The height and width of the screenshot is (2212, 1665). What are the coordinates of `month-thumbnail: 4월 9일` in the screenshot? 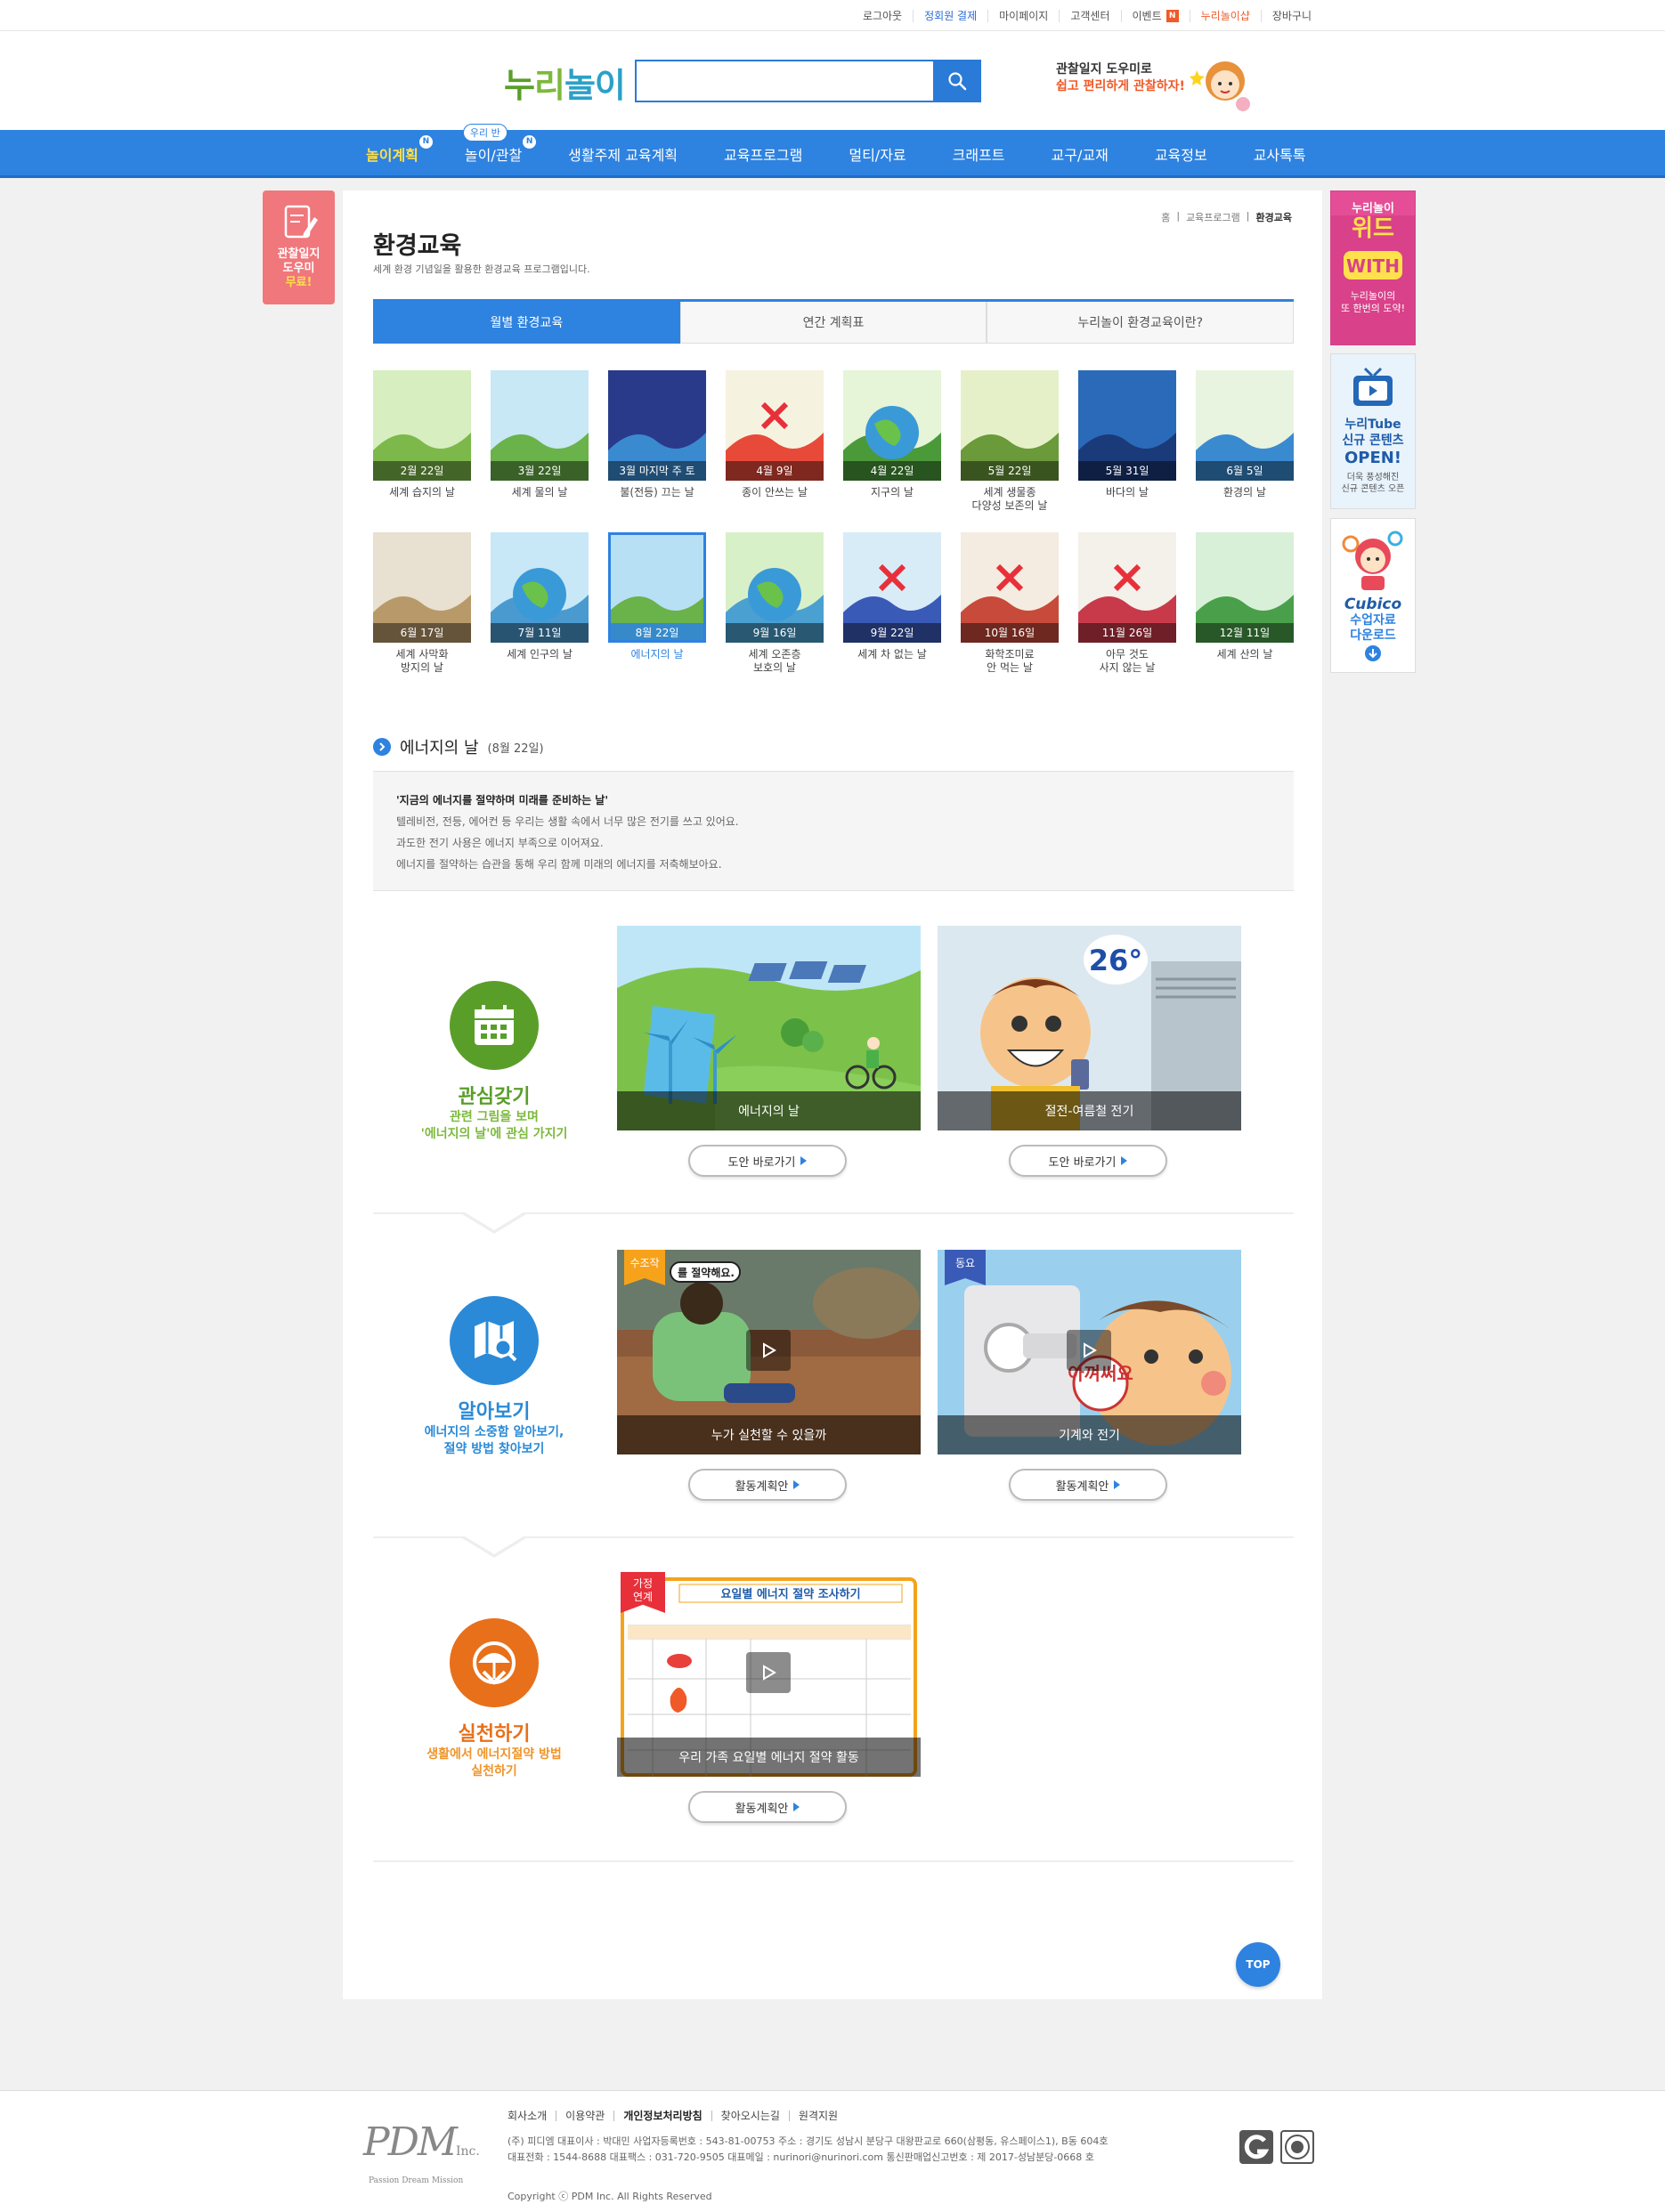 It's located at (775, 425).